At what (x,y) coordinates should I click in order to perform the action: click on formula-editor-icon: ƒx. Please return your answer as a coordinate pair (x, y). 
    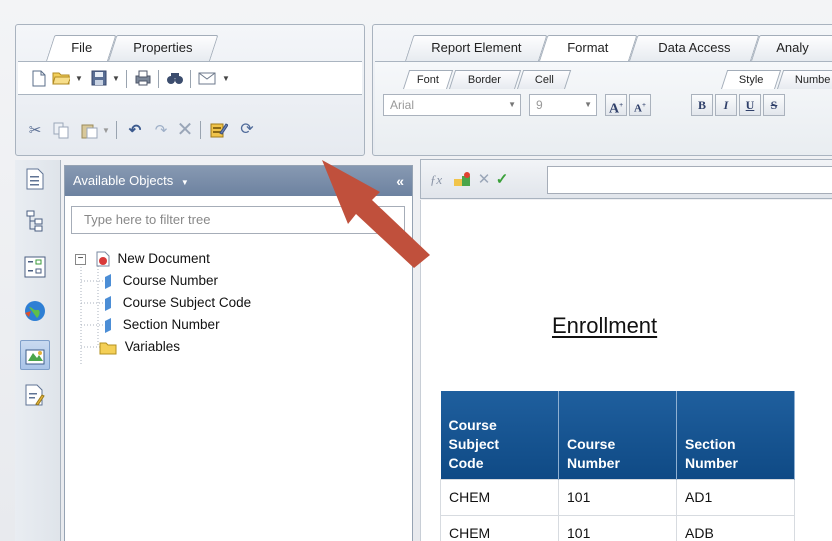
    Looking at the image, I should click on (436, 179).